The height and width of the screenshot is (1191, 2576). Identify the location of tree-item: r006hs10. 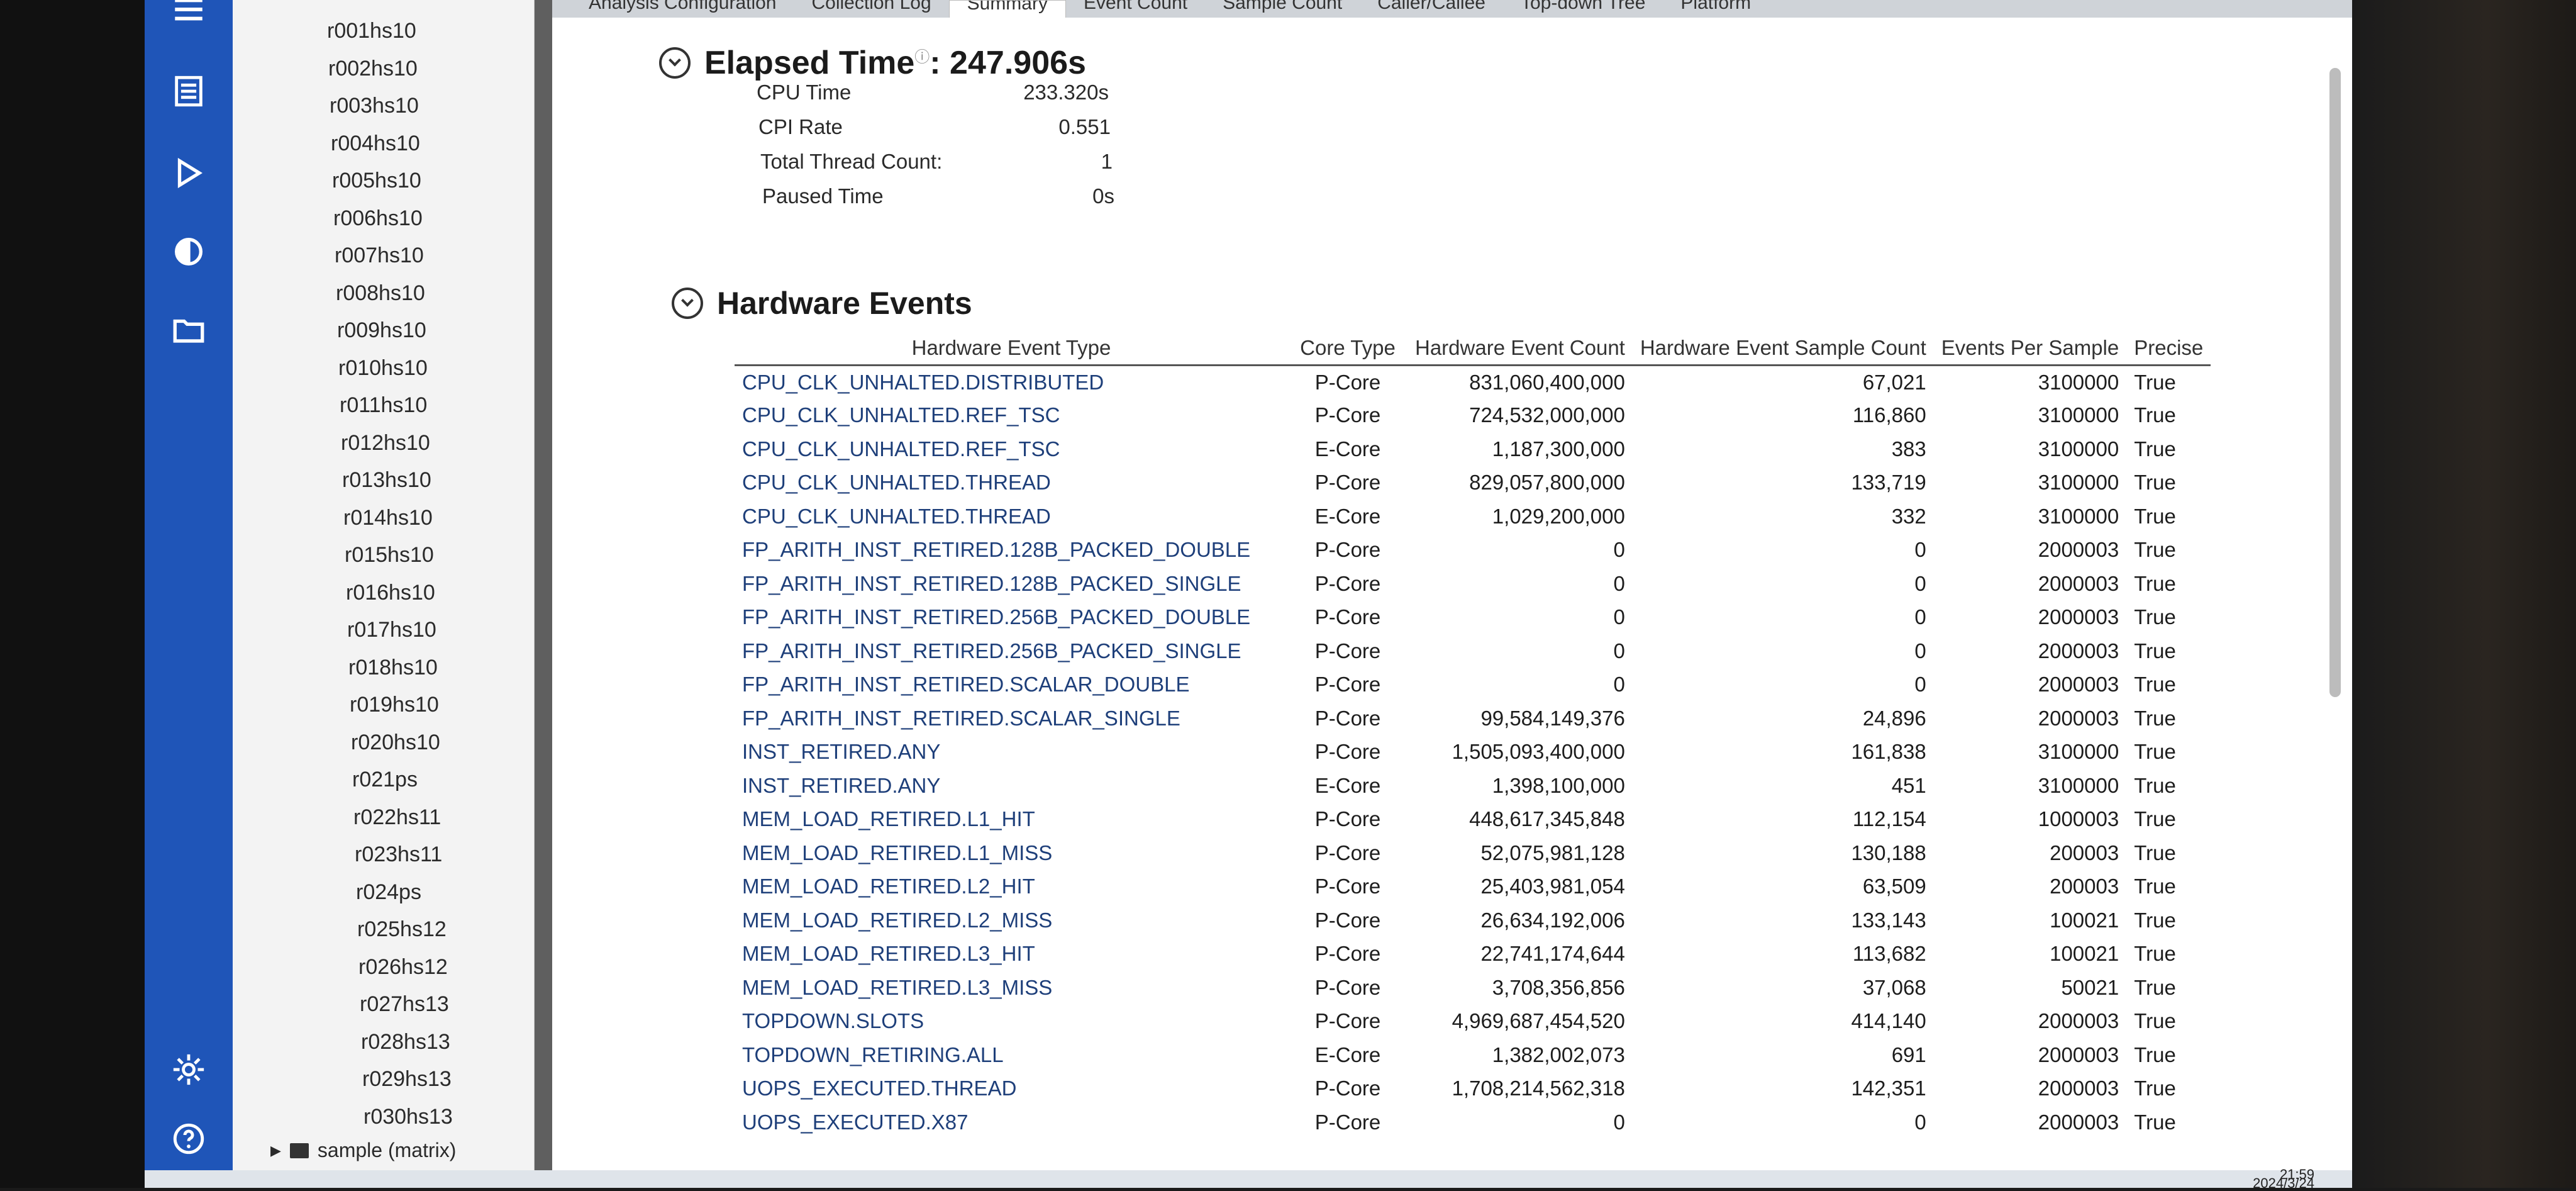
(390, 219).